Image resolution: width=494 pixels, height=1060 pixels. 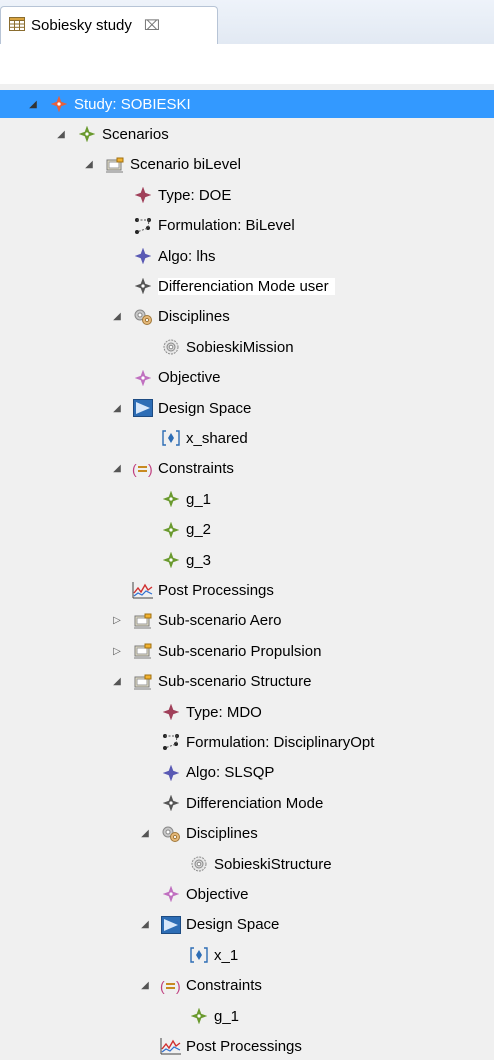 I want to click on tree-item-label: Algo: lhs, so click(x=187, y=256).